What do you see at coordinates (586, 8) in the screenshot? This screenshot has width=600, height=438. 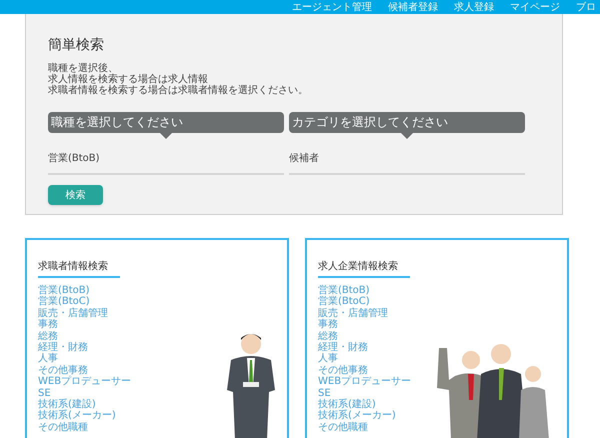 I see `nav-link: ブロ` at bounding box center [586, 8].